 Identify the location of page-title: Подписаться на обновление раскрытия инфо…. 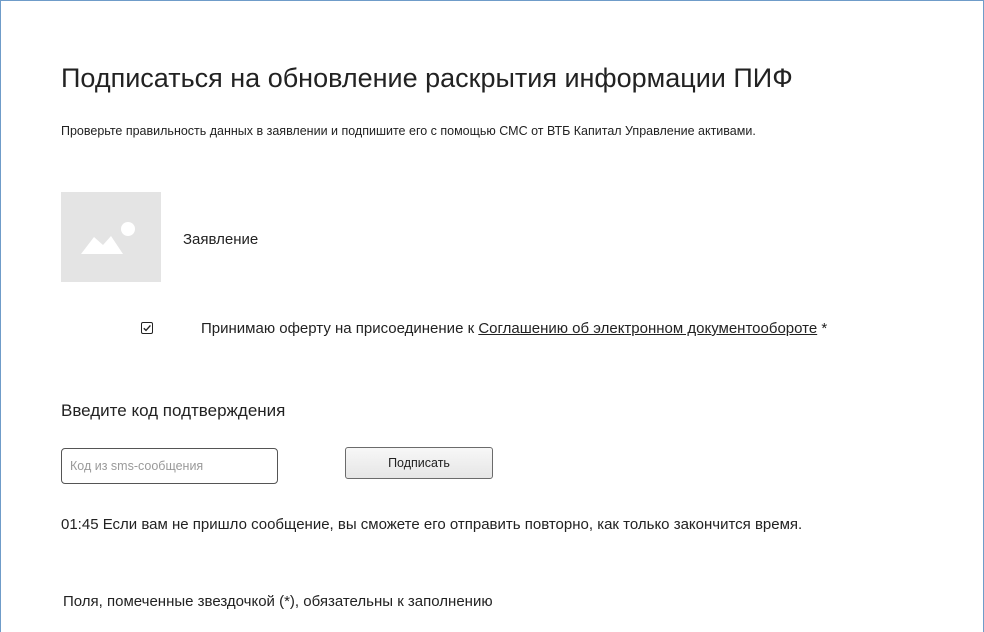
(427, 78).